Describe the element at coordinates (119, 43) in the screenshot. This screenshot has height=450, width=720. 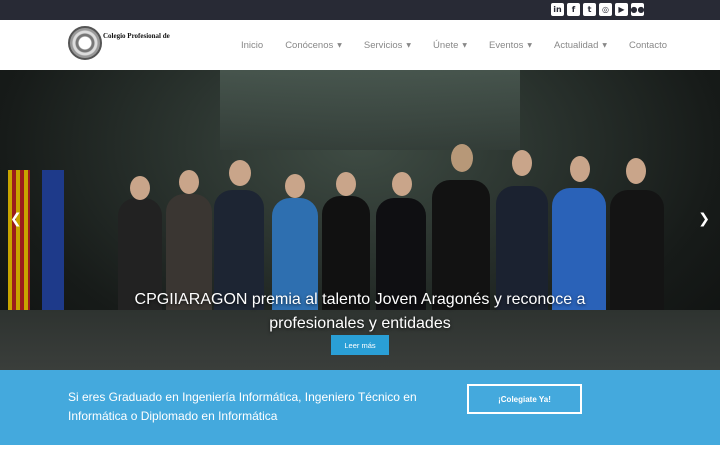
I see `site-logo: Colegio Profesional de` at that location.